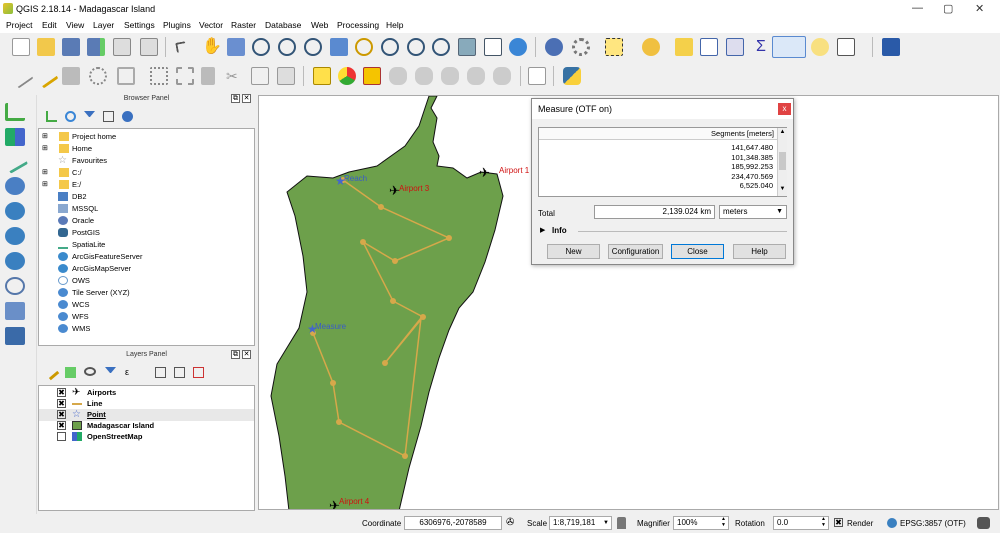  I want to click on cut-features-icon: ✂, so click(235, 76).